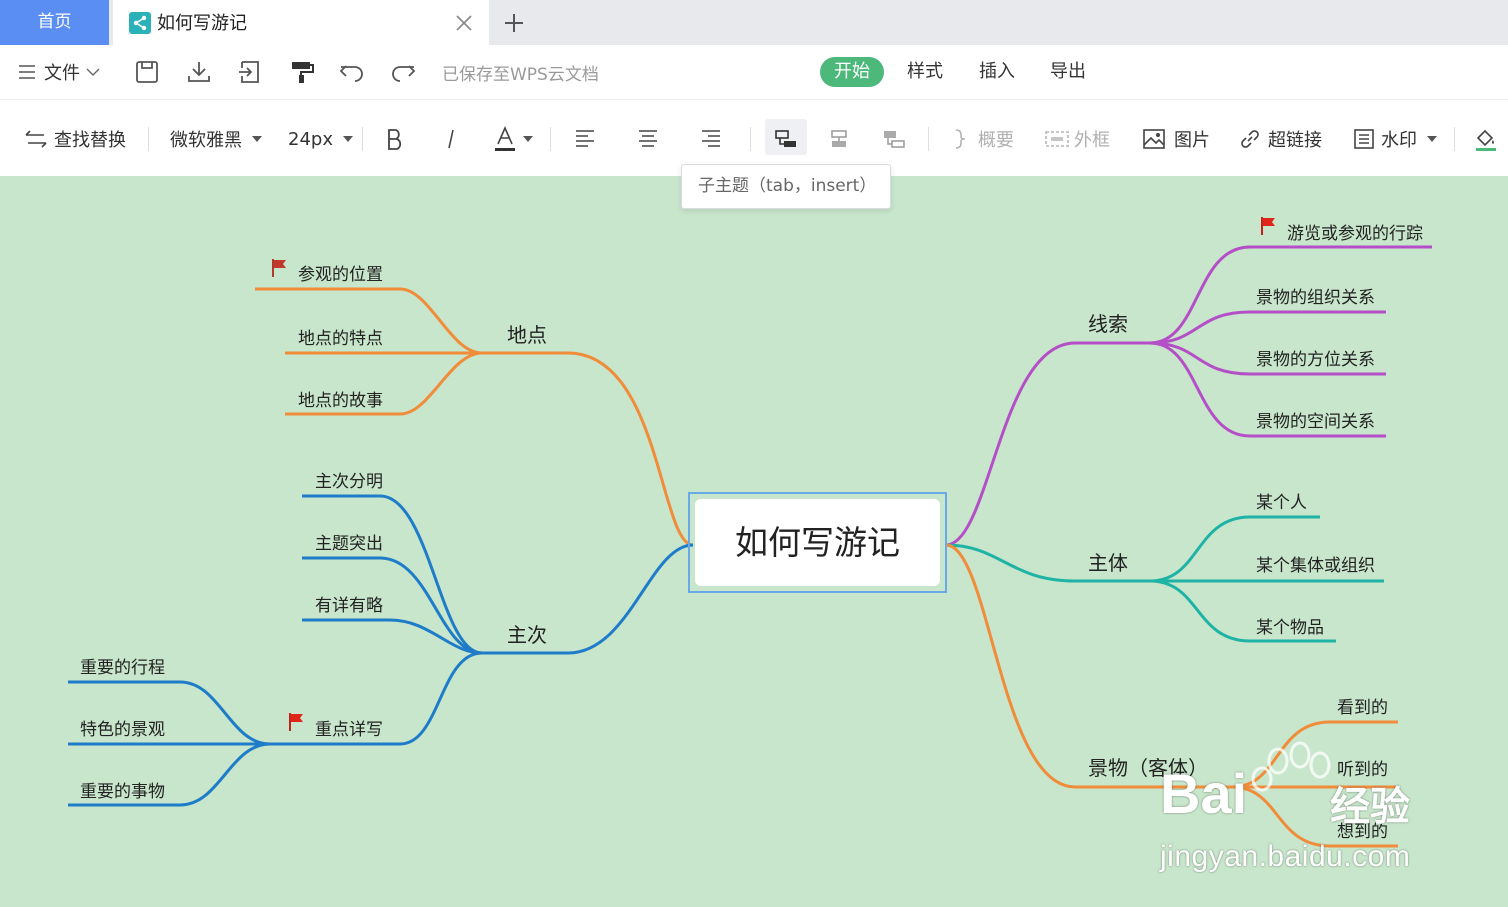 This screenshot has height=907, width=1508. Describe the element at coordinates (1108, 322) in the screenshot. I see `topic-xiansuo: 线索` at that location.